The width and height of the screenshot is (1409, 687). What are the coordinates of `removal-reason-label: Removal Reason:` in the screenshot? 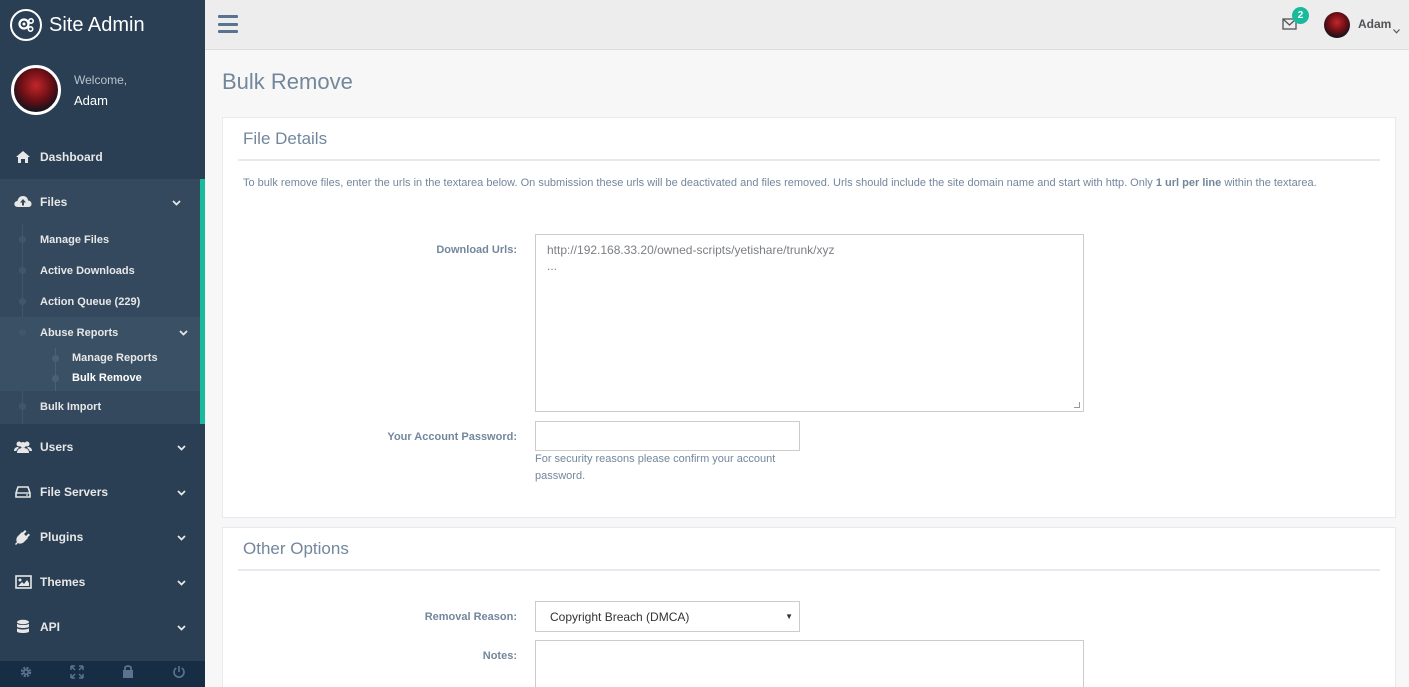 It's located at (470, 617).